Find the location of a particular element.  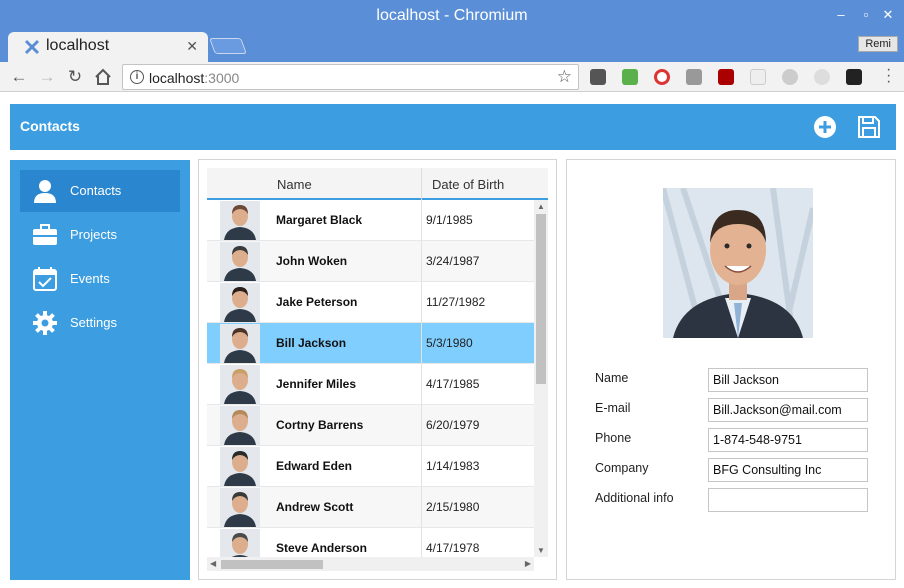

row-name: Cortny Barrens is located at coordinates (320, 425).